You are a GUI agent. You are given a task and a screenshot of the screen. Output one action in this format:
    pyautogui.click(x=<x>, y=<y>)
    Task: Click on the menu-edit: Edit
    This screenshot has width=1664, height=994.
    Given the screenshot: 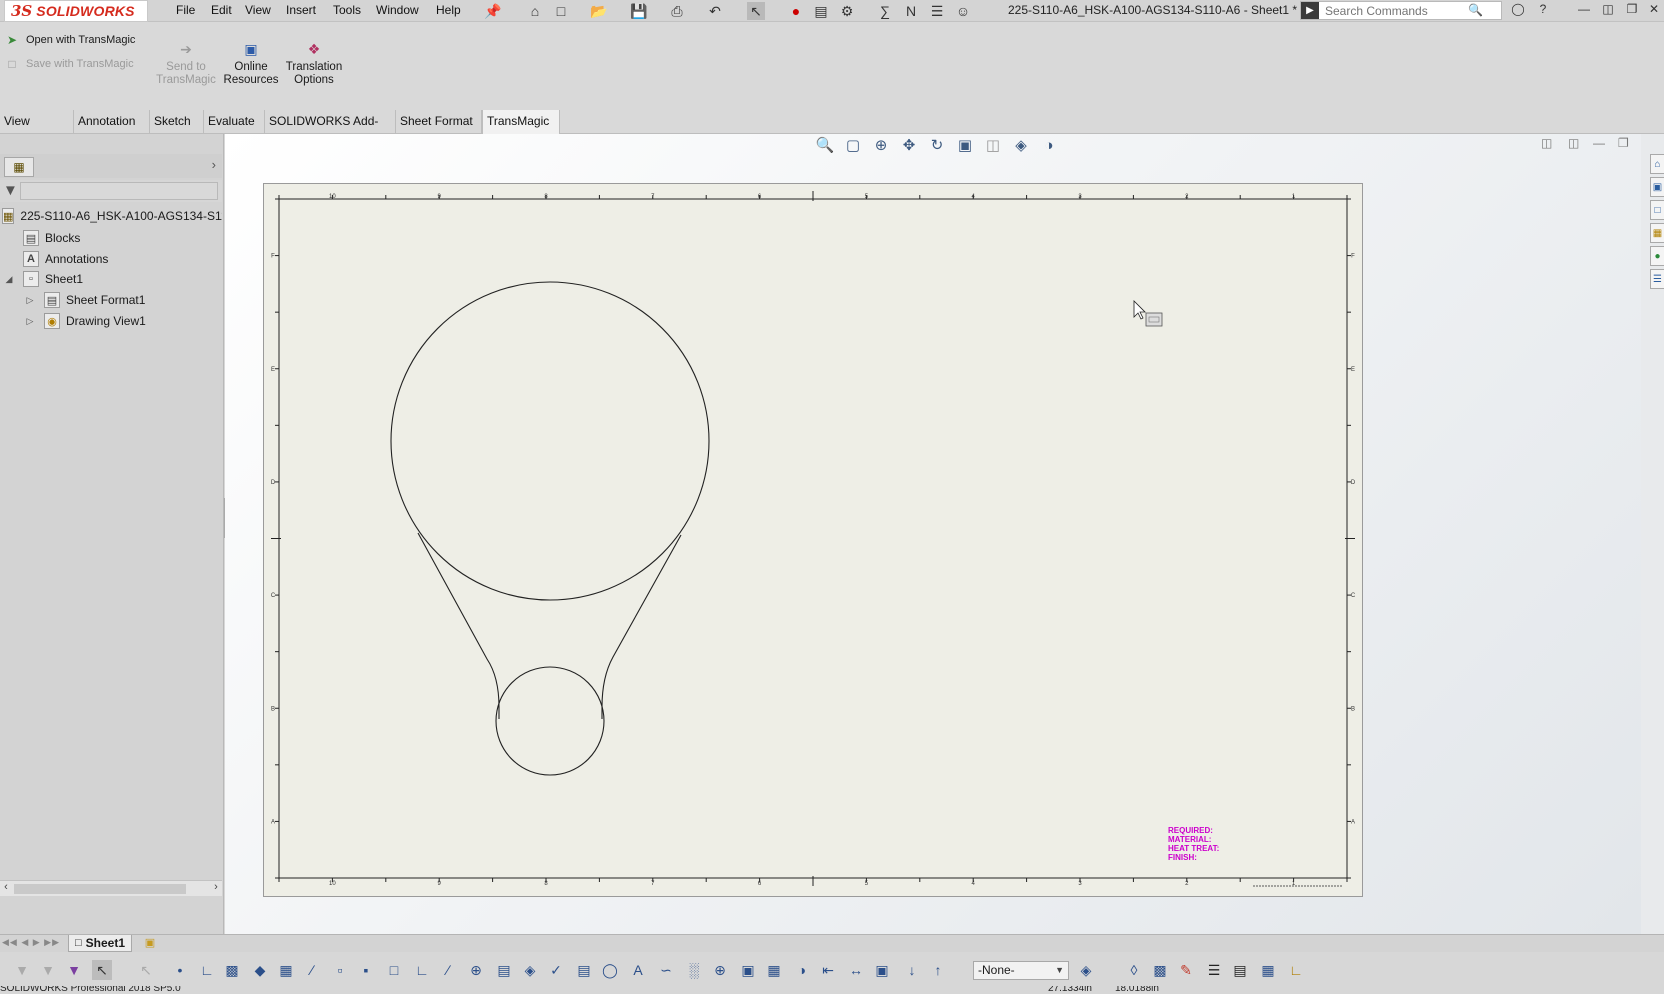 What is the action you would take?
    pyautogui.click(x=221, y=10)
    